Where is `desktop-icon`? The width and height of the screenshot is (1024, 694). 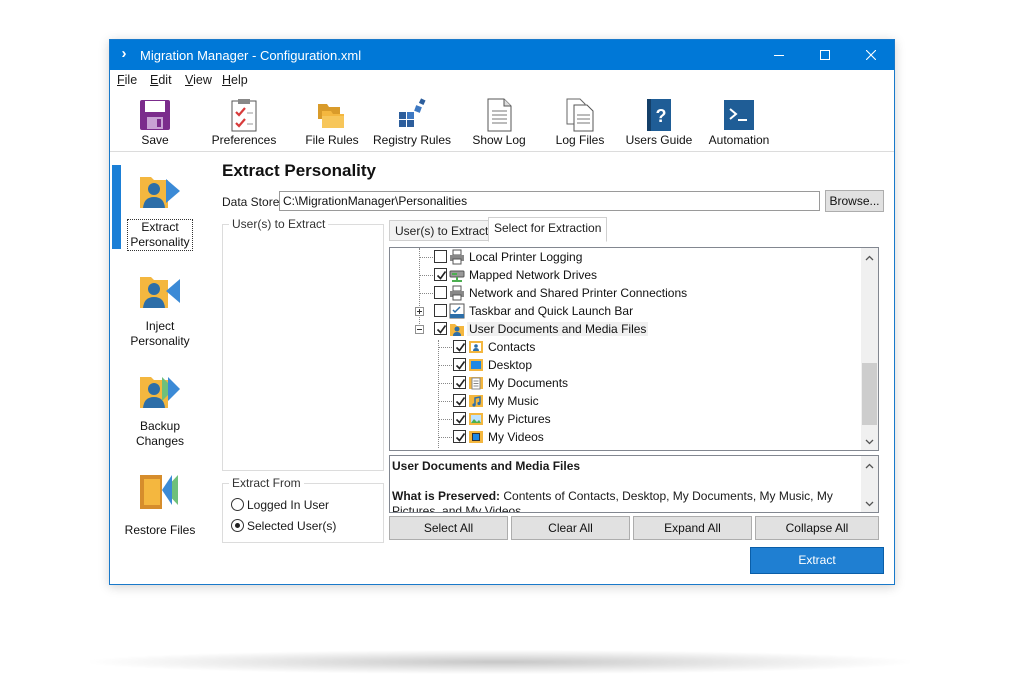 desktop-icon is located at coordinates (476, 365).